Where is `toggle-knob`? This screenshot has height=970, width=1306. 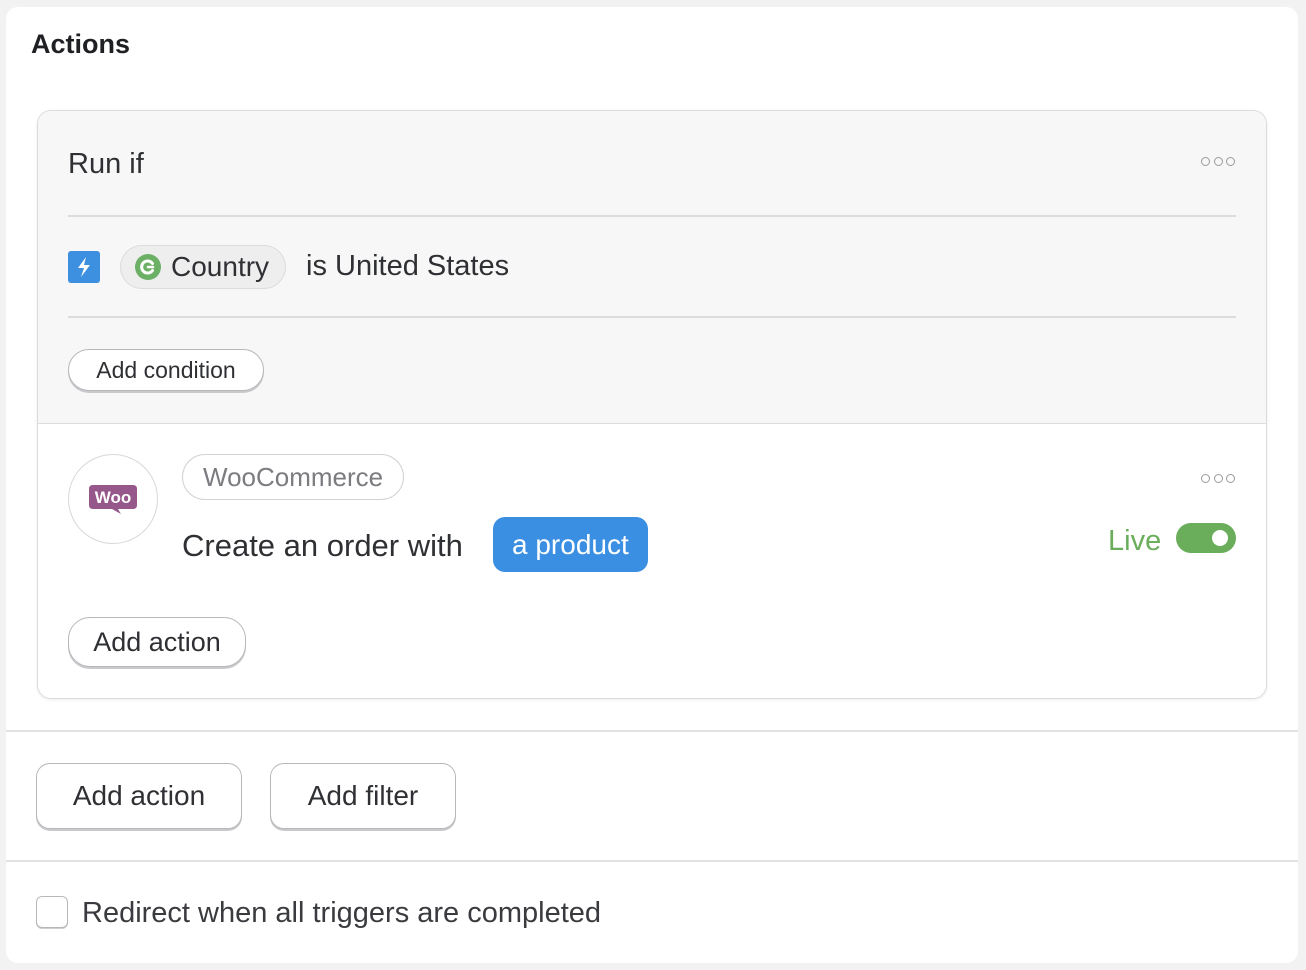
toggle-knob is located at coordinates (1220, 538).